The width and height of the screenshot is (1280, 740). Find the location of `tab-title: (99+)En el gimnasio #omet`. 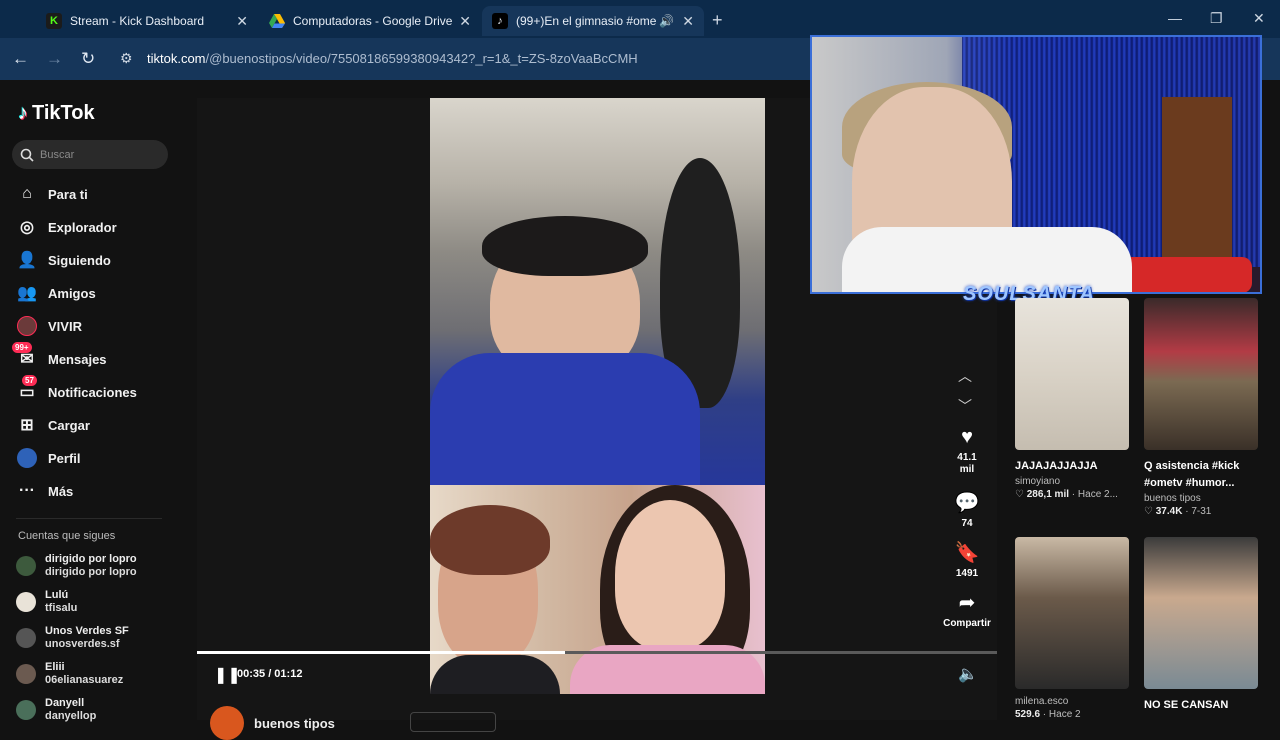

tab-title: (99+)En el gimnasio #omet is located at coordinates (586, 21).